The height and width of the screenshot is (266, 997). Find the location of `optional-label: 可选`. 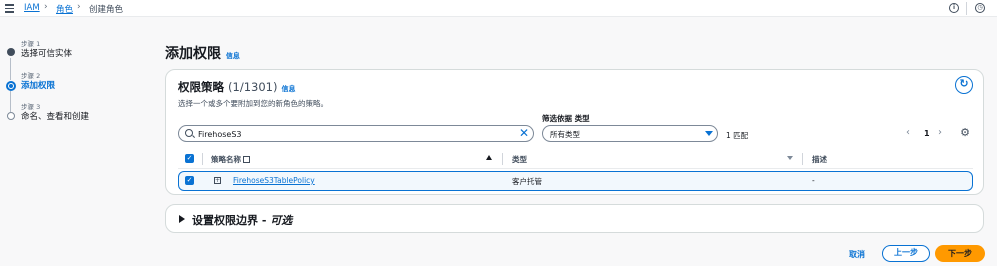

optional-label: 可选 is located at coordinates (281, 220).